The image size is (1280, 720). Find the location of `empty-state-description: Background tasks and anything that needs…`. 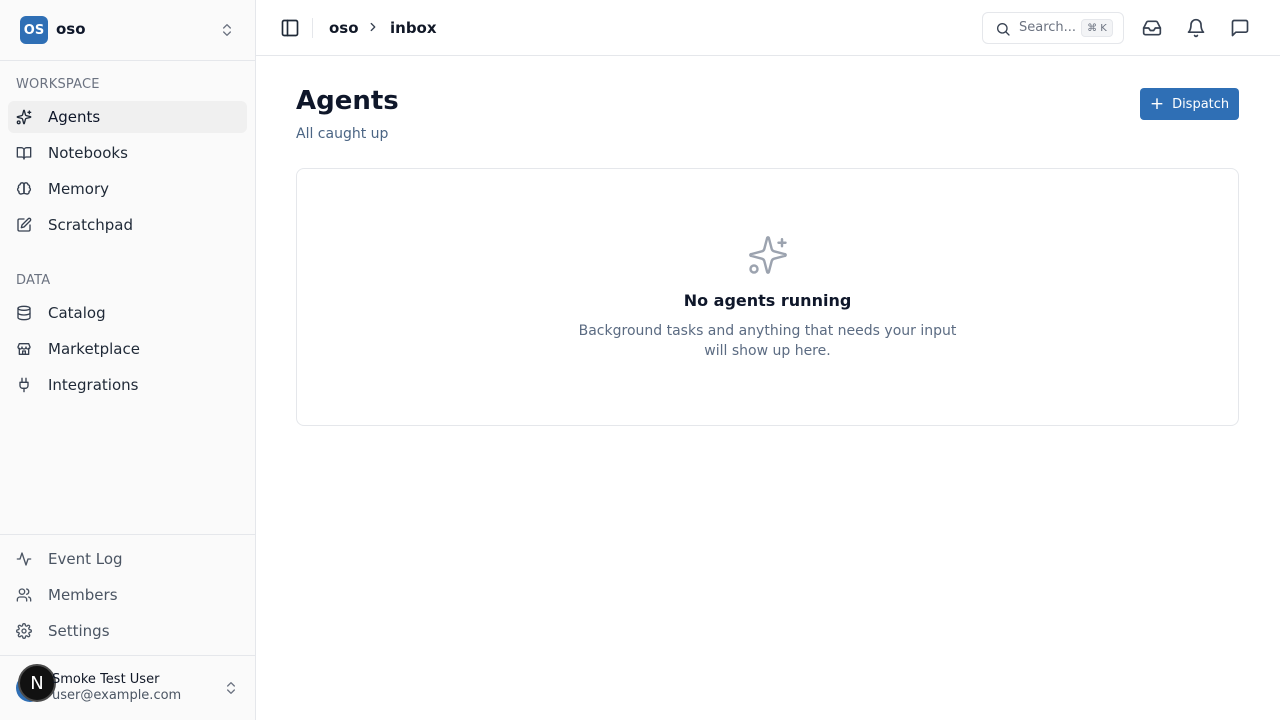

empty-state-description: Background tasks and anything that needs… is located at coordinates (767, 341).